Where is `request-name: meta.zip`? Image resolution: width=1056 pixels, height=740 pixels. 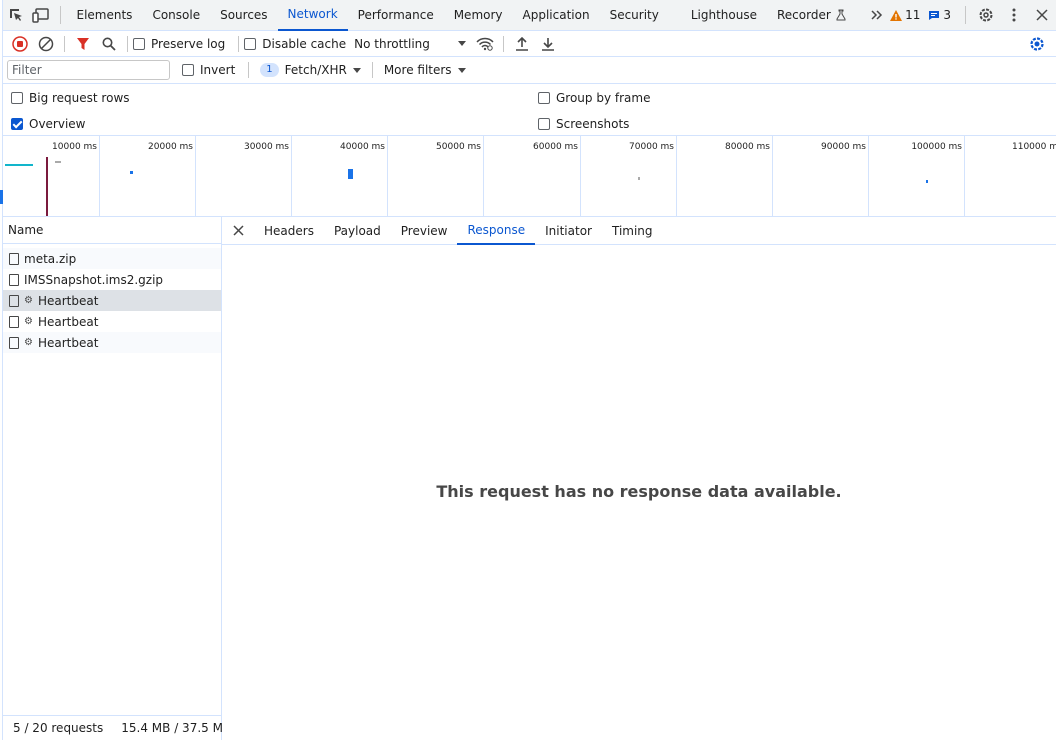 request-name: meta.zip is located at coordinates (50, 258).